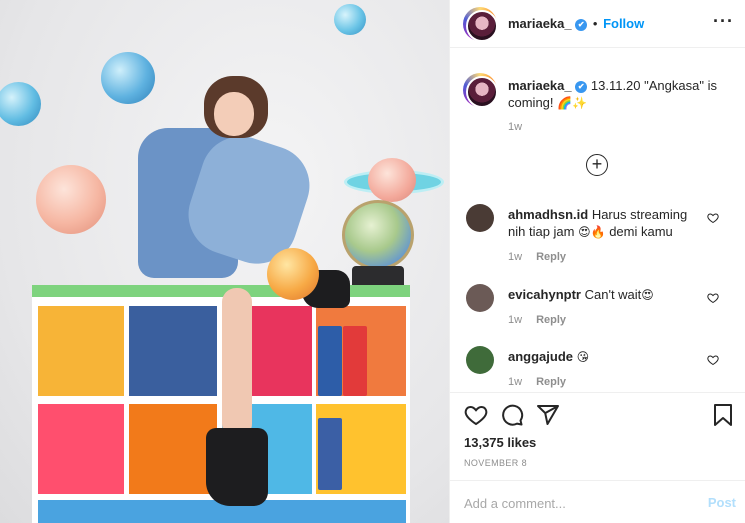 This screenshot has height=523, width=745. What do you see at coordinates (234, 114) in the screenshot?
I see `person-face` at bounding box center [234, 114].